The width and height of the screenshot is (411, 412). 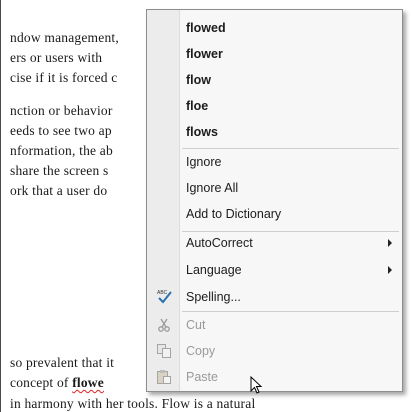 I want to click on add-to-dictionary-item: Add to Dictionary, so click(x=233, y=214).